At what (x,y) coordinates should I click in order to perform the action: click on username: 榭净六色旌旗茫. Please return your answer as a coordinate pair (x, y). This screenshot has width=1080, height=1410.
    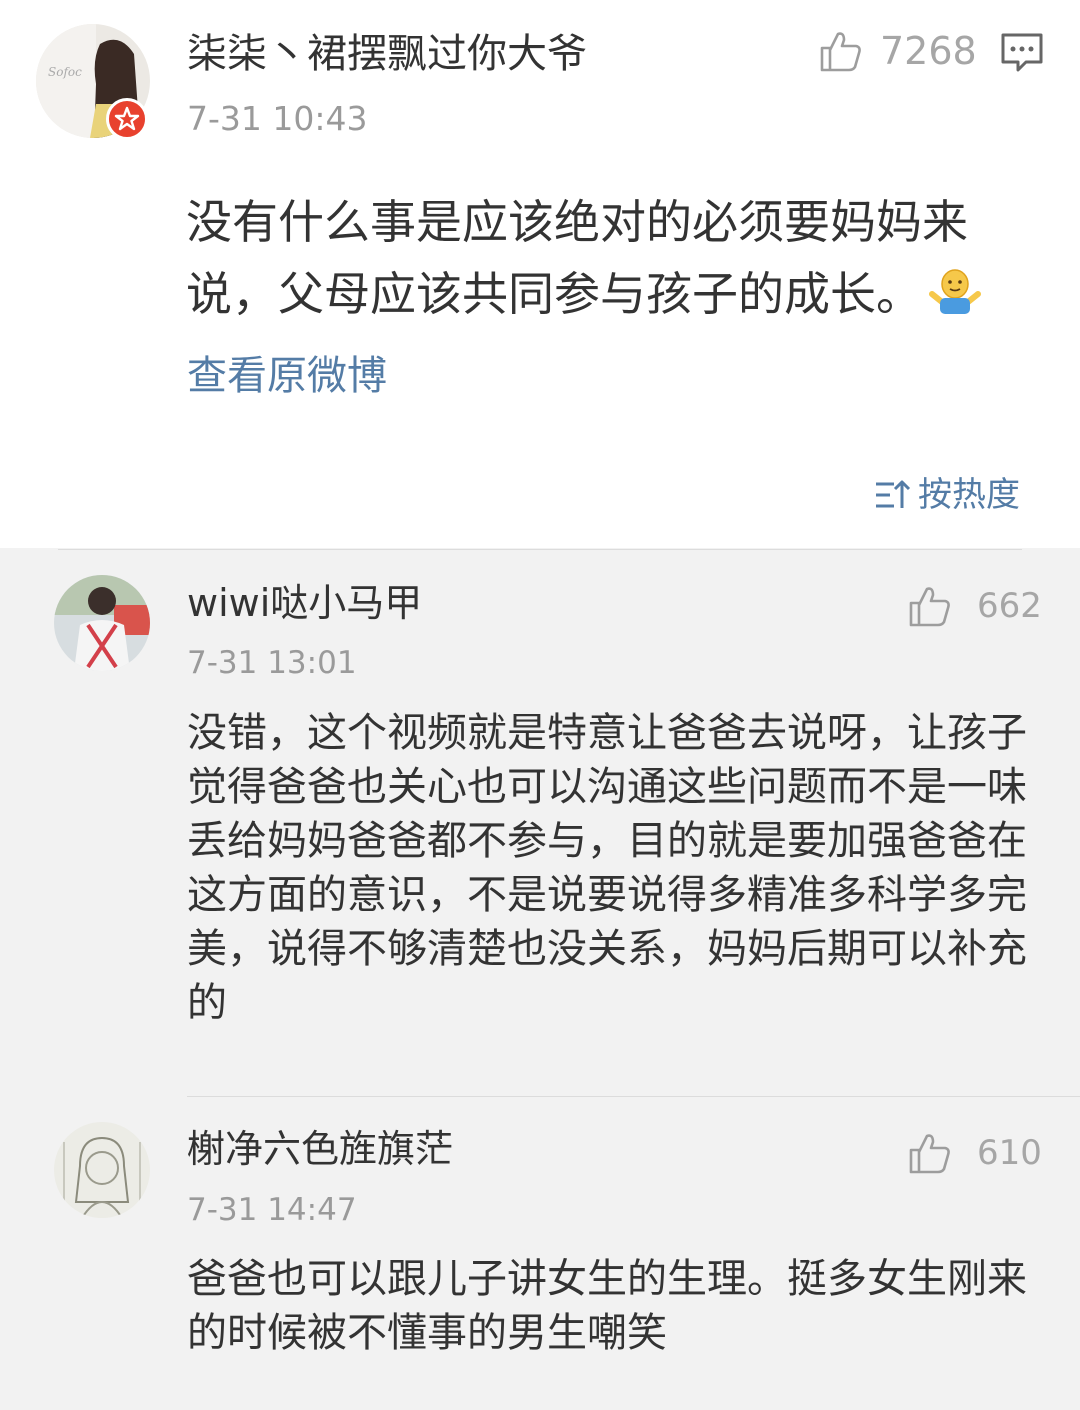
    Looking at the image, I should click on (320, 1149).